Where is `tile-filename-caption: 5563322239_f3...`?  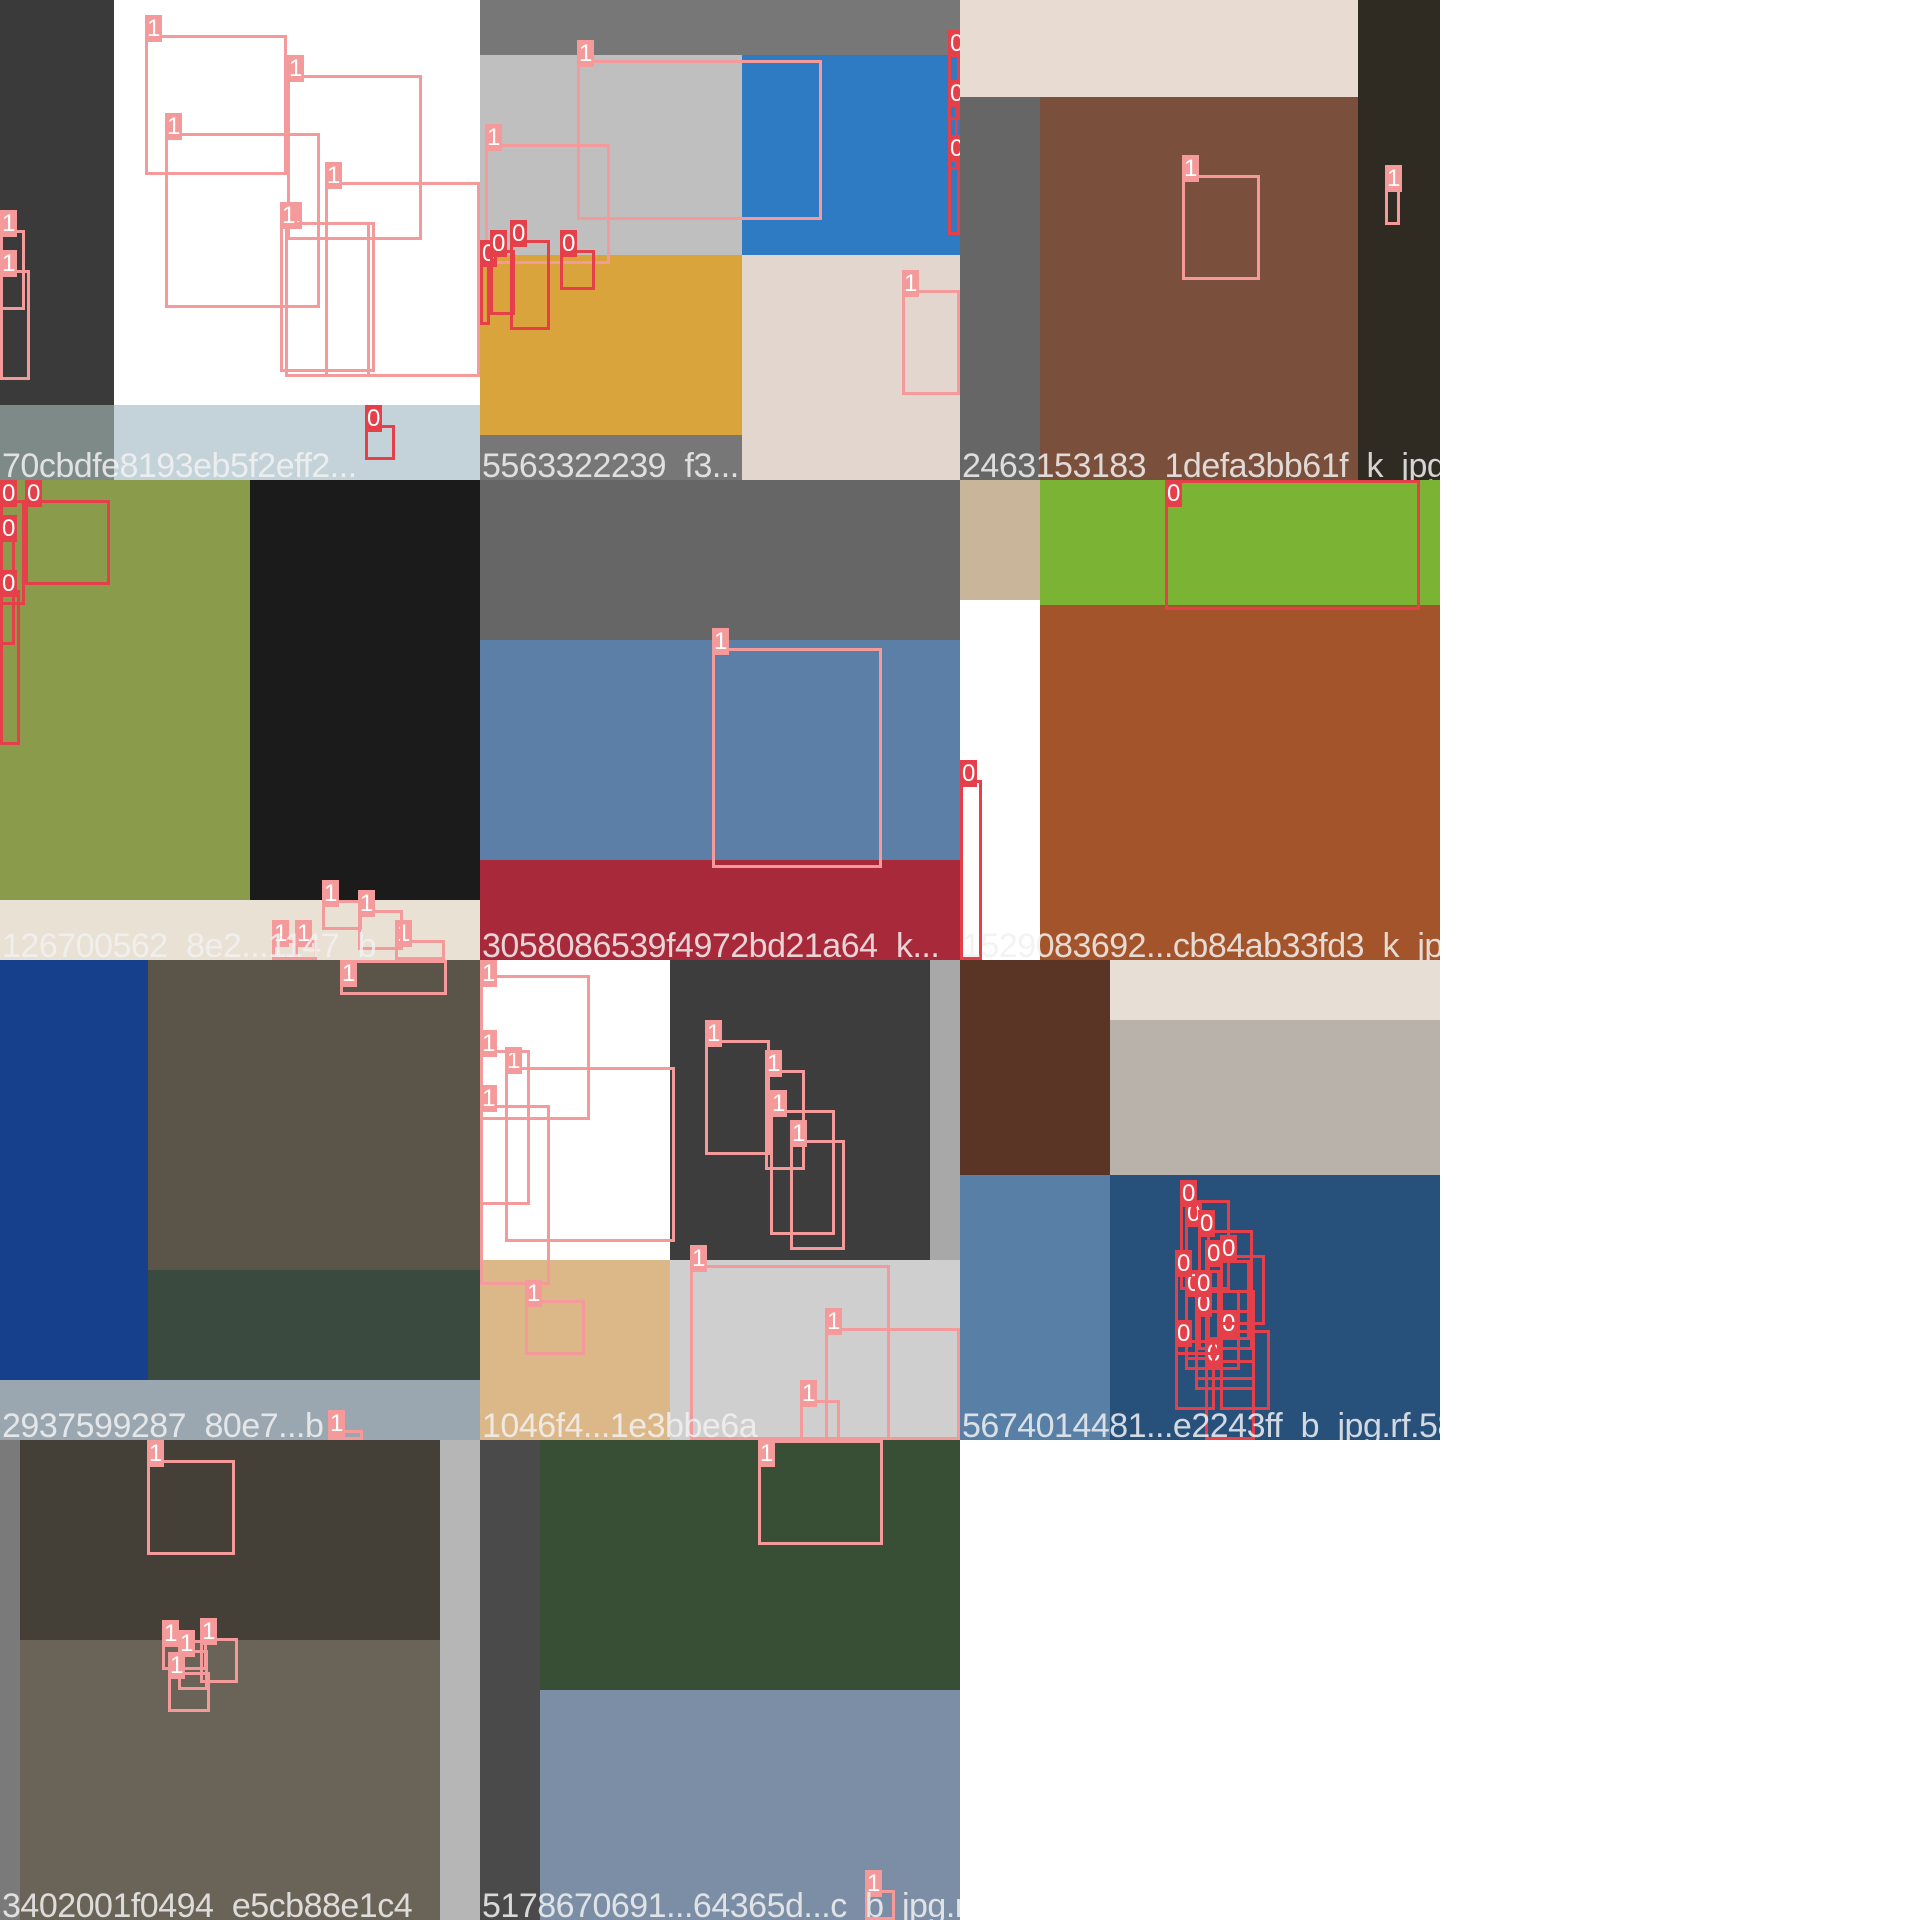
tile-filename-caption: 5563322239_f3... is located at coordinates (610, 463).